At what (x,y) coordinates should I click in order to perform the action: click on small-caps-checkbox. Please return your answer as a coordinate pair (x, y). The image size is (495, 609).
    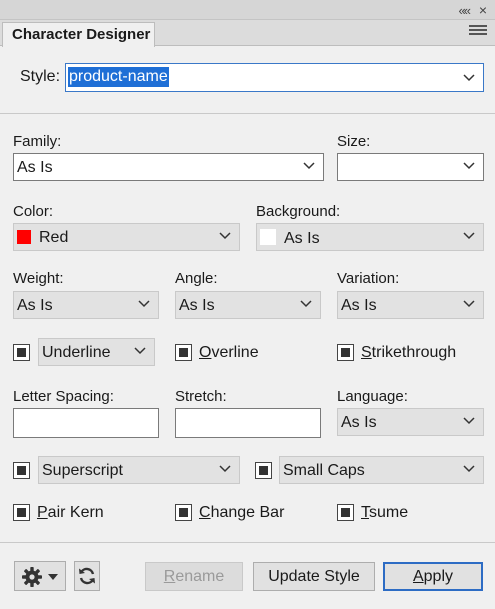
    Looking at the image, I should click on (263, 470).